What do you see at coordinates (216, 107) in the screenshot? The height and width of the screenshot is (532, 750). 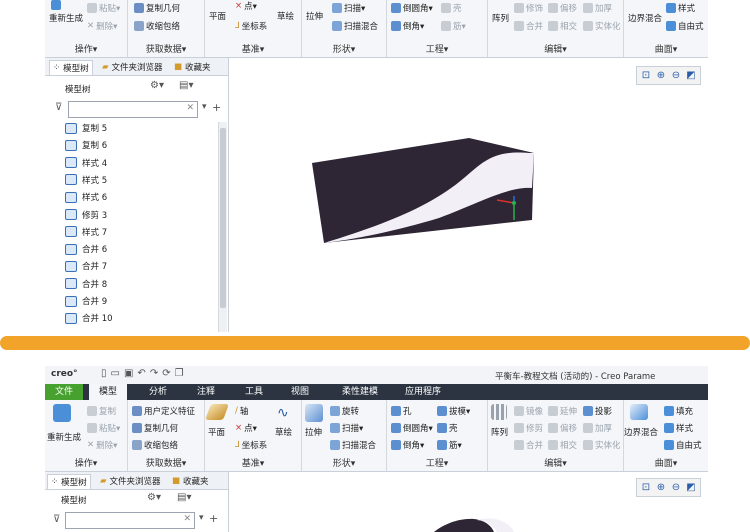 I see `add-icon: +` at bounding box center [216, 107].